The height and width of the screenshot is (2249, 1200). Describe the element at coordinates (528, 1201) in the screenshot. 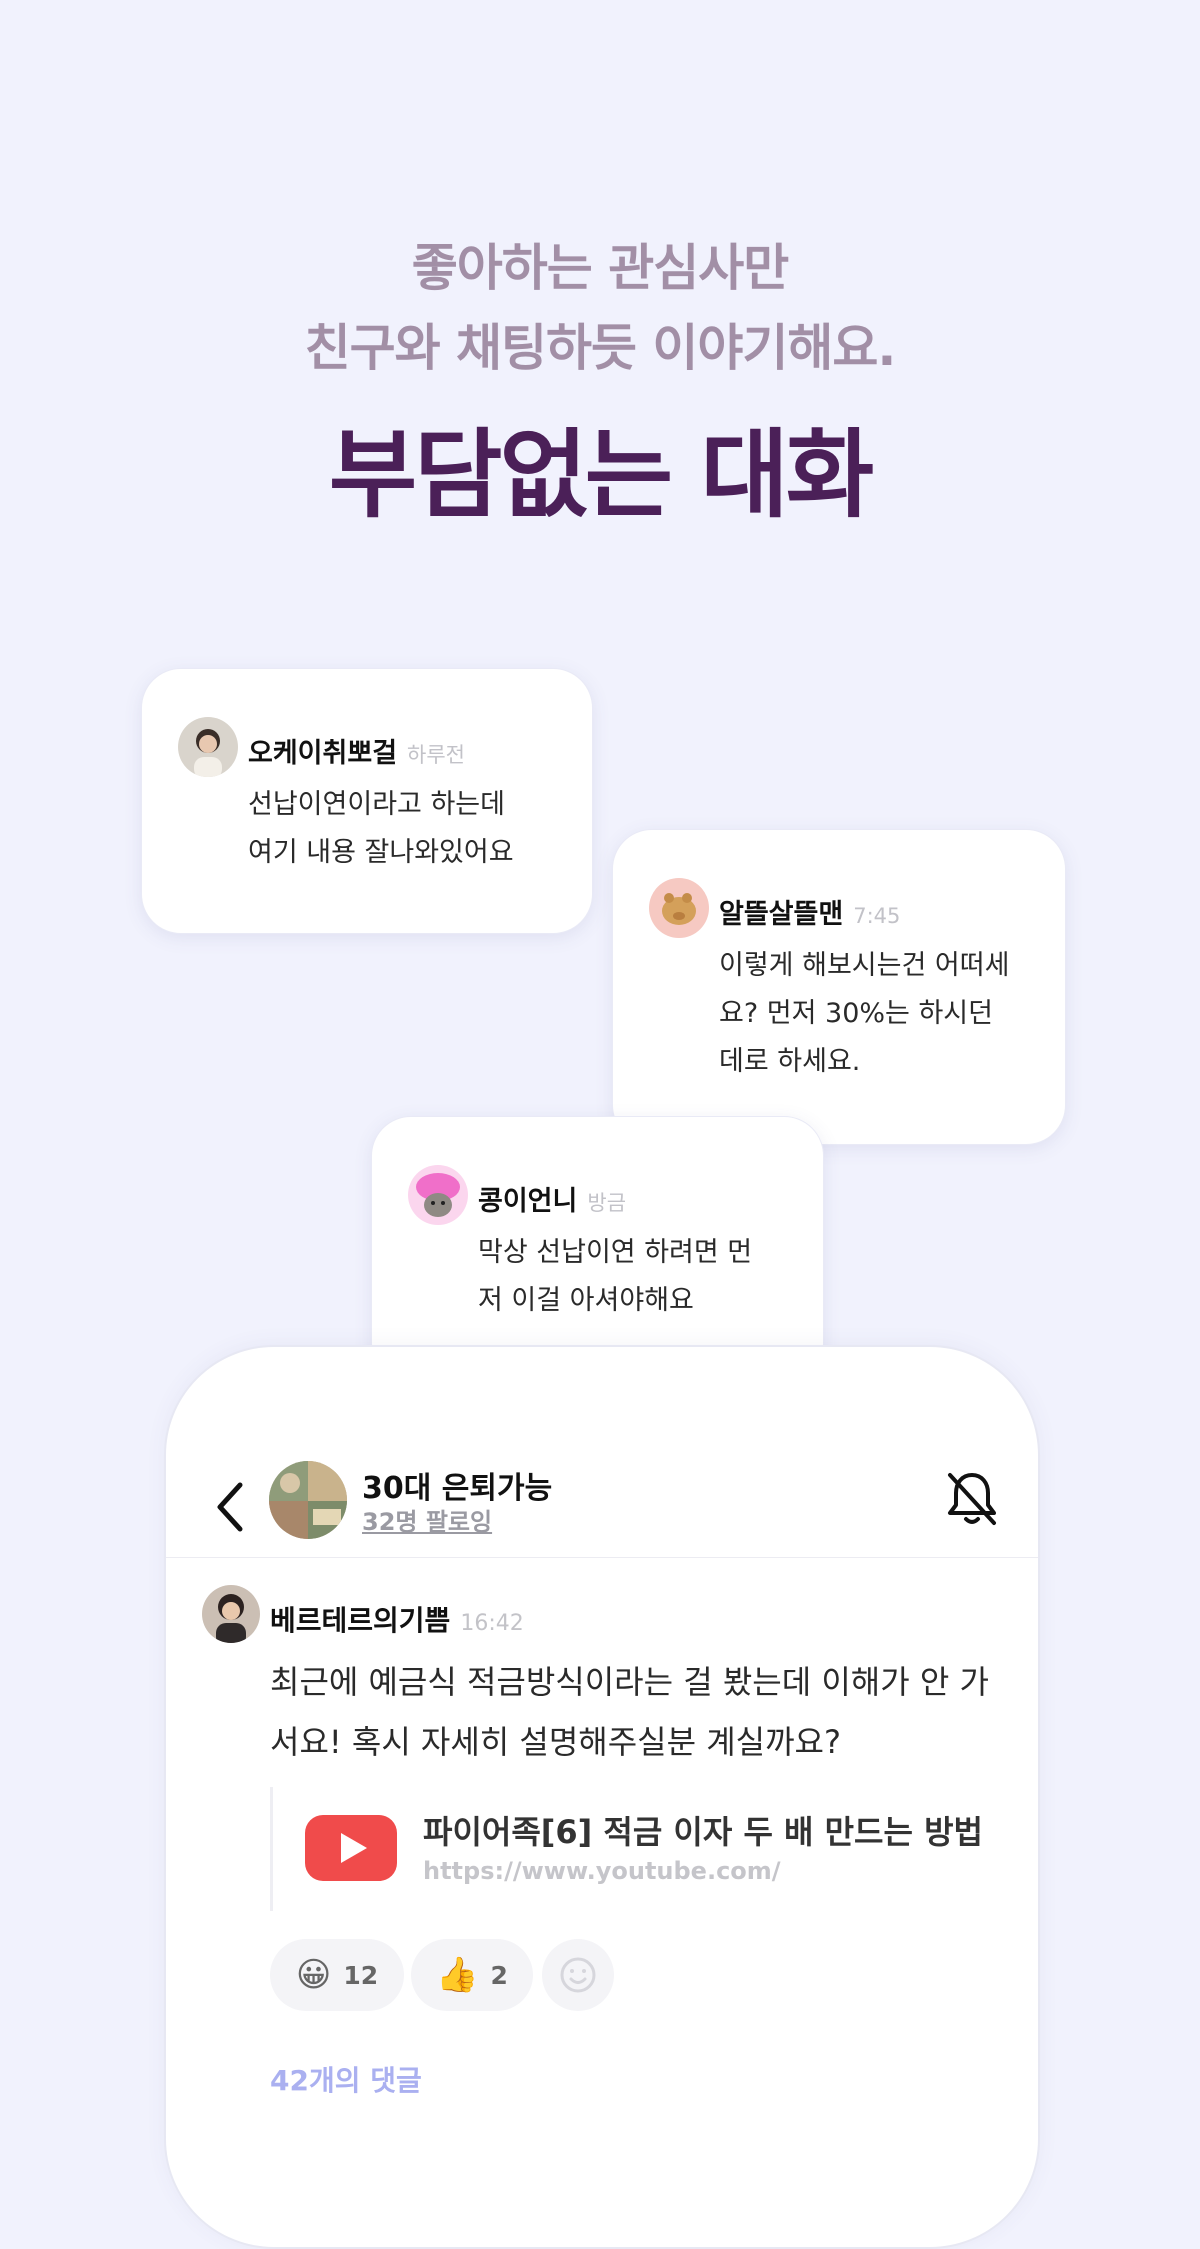

I see `author-name: 콩이언니` at that location.